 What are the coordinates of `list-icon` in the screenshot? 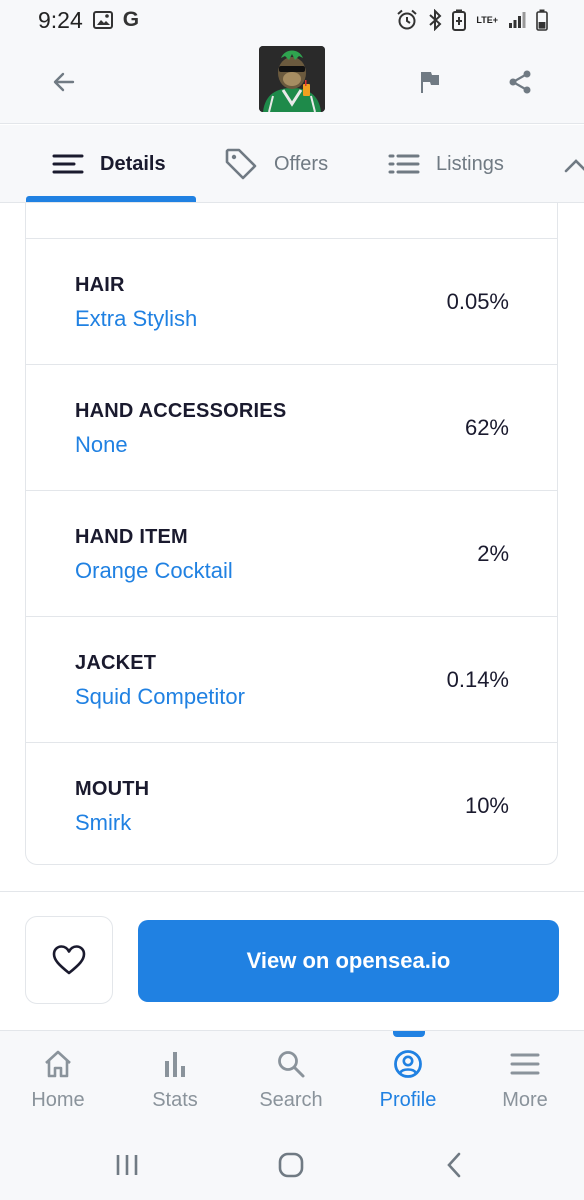 It's located at (404, 164).